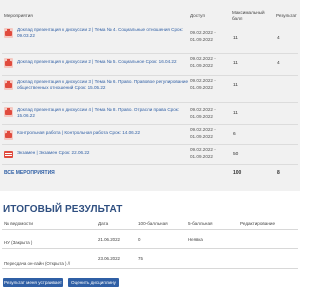 This screenshot has height=300, width=320. What do you see at coordinates (18, 242) in the screenshot?
I see `statement-name: НУ (Закрыта )` at bounding box center [18, 242].